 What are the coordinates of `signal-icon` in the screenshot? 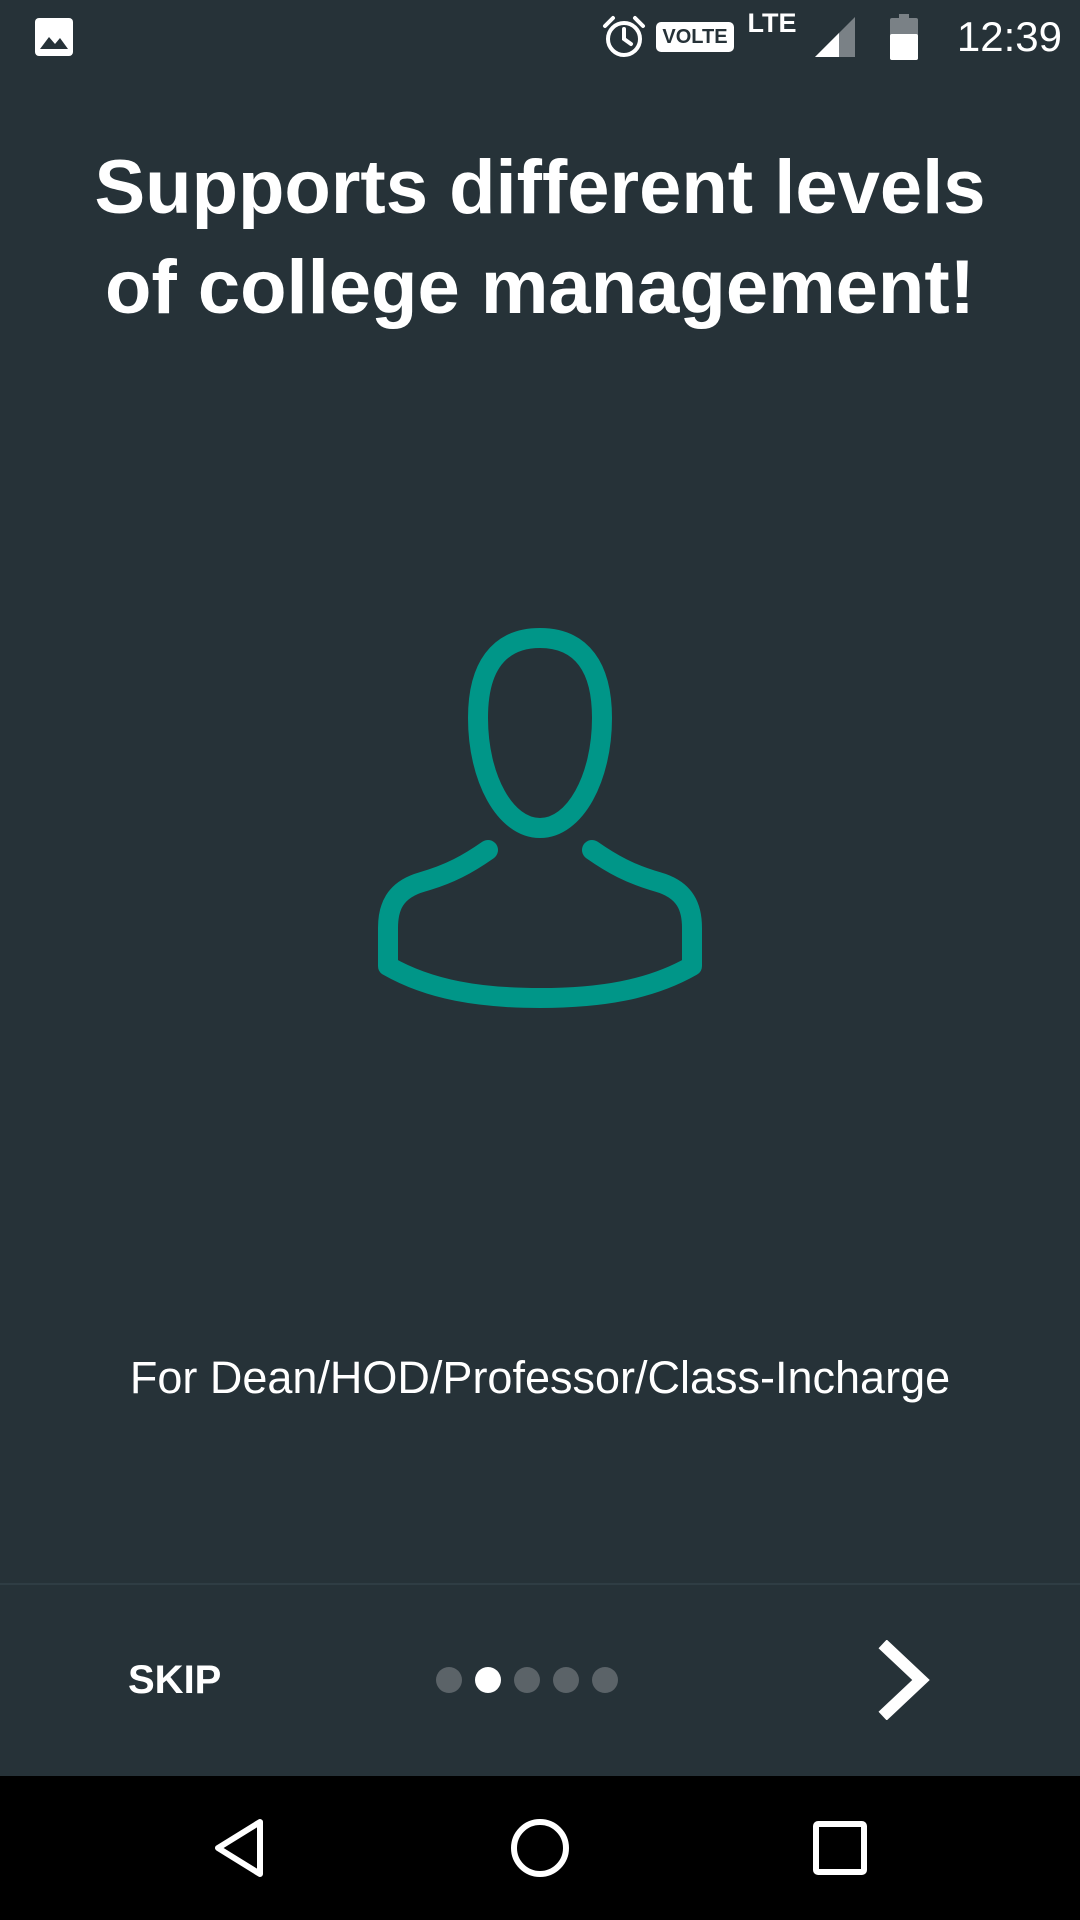 It's located at (835, 37).